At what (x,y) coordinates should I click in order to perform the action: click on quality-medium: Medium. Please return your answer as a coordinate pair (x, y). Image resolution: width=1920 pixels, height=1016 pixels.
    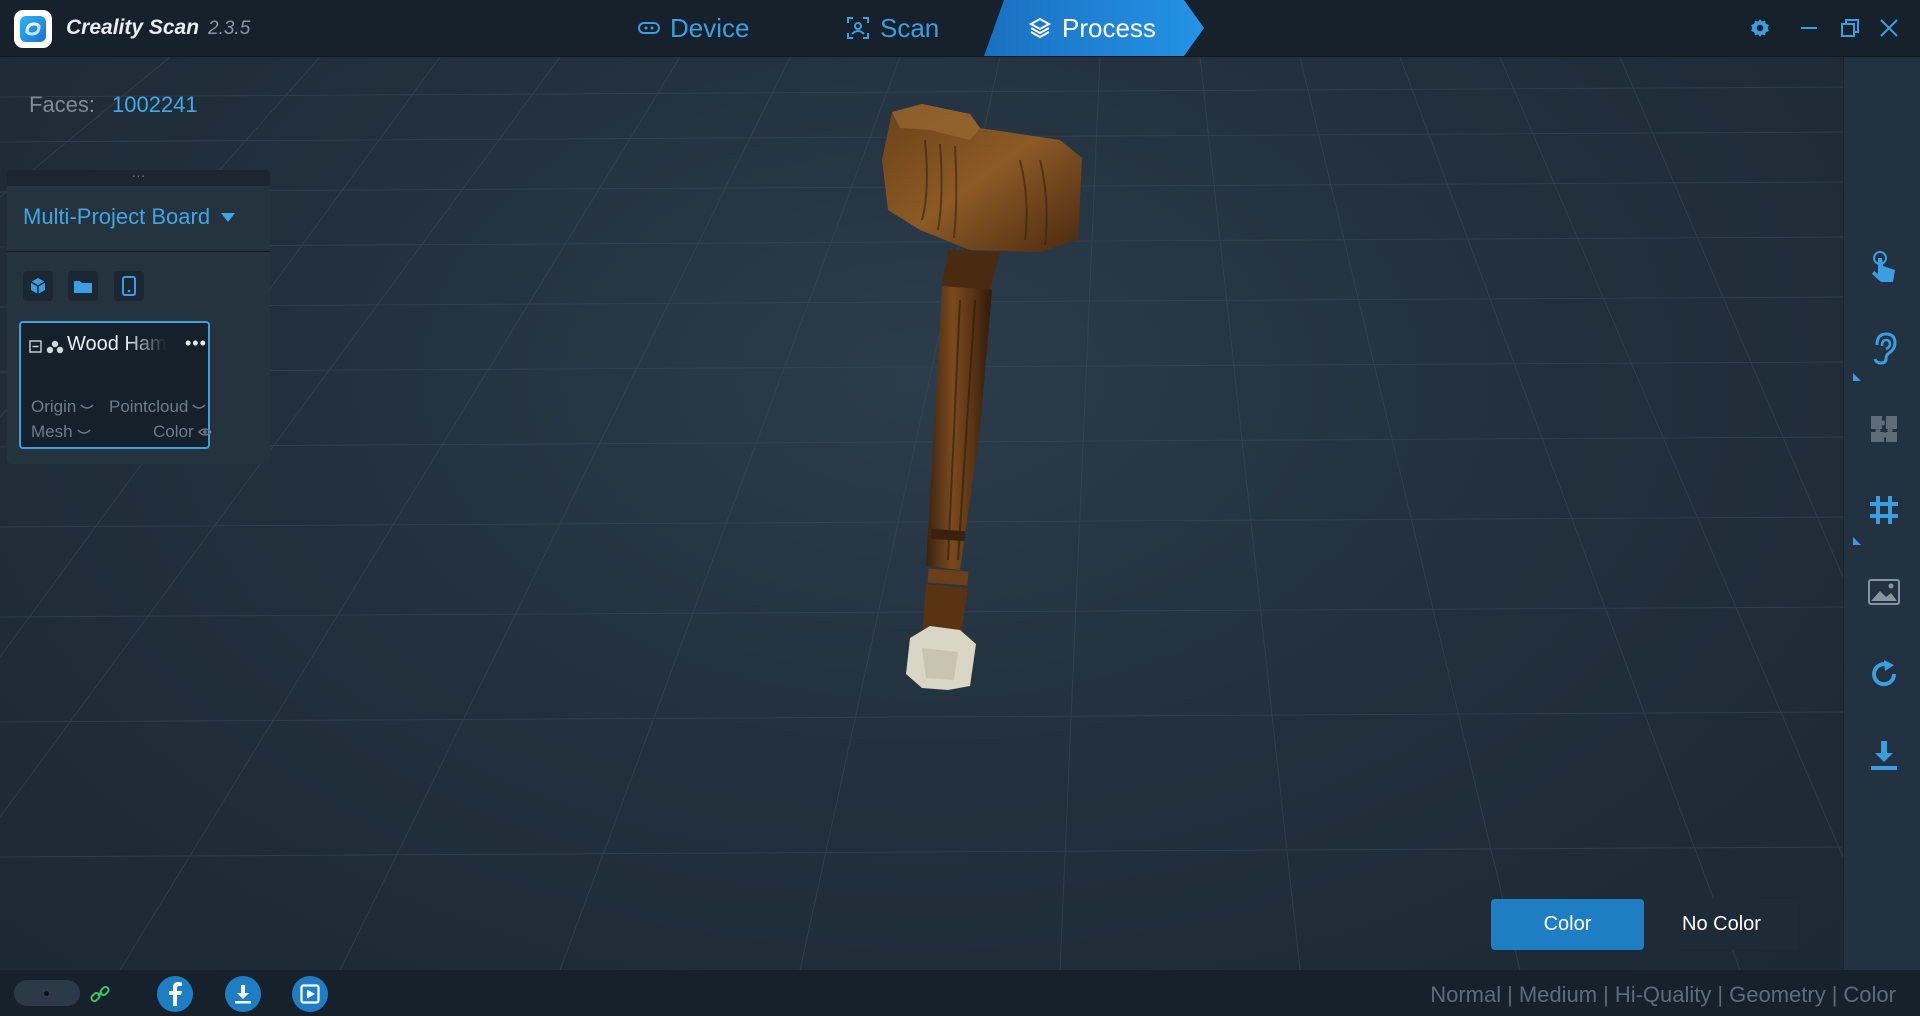
    Looking at the image, I should click on (1558, 995).